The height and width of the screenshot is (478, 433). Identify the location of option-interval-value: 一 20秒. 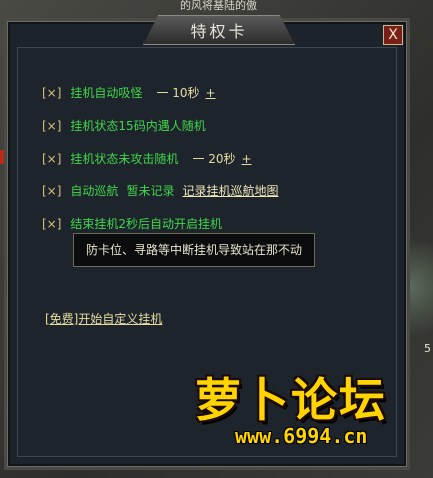
(214, 159).